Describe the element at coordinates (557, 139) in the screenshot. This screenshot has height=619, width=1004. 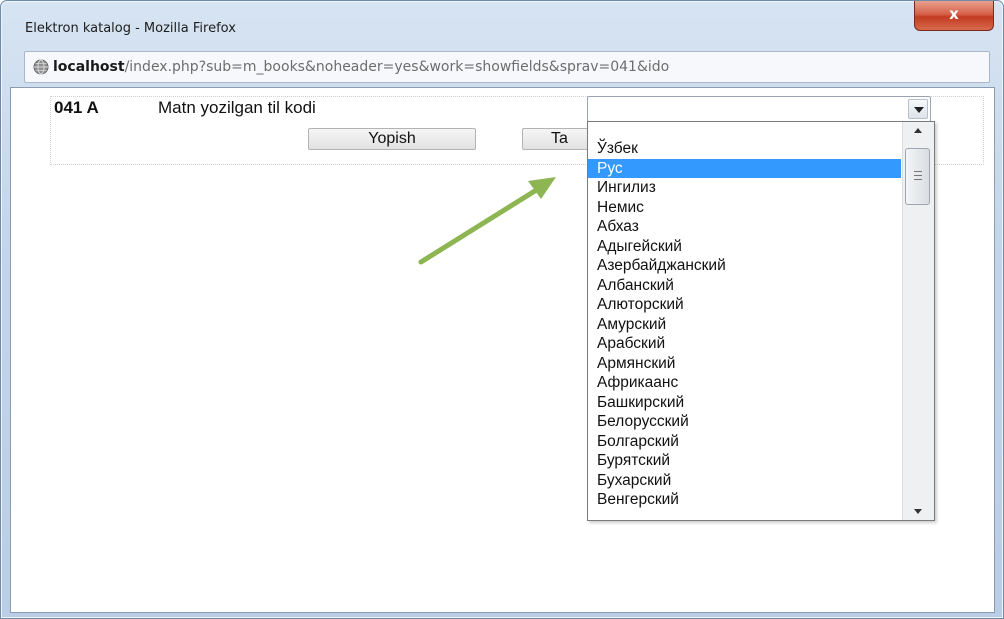
I see `secondary-button: Ta` at that location.